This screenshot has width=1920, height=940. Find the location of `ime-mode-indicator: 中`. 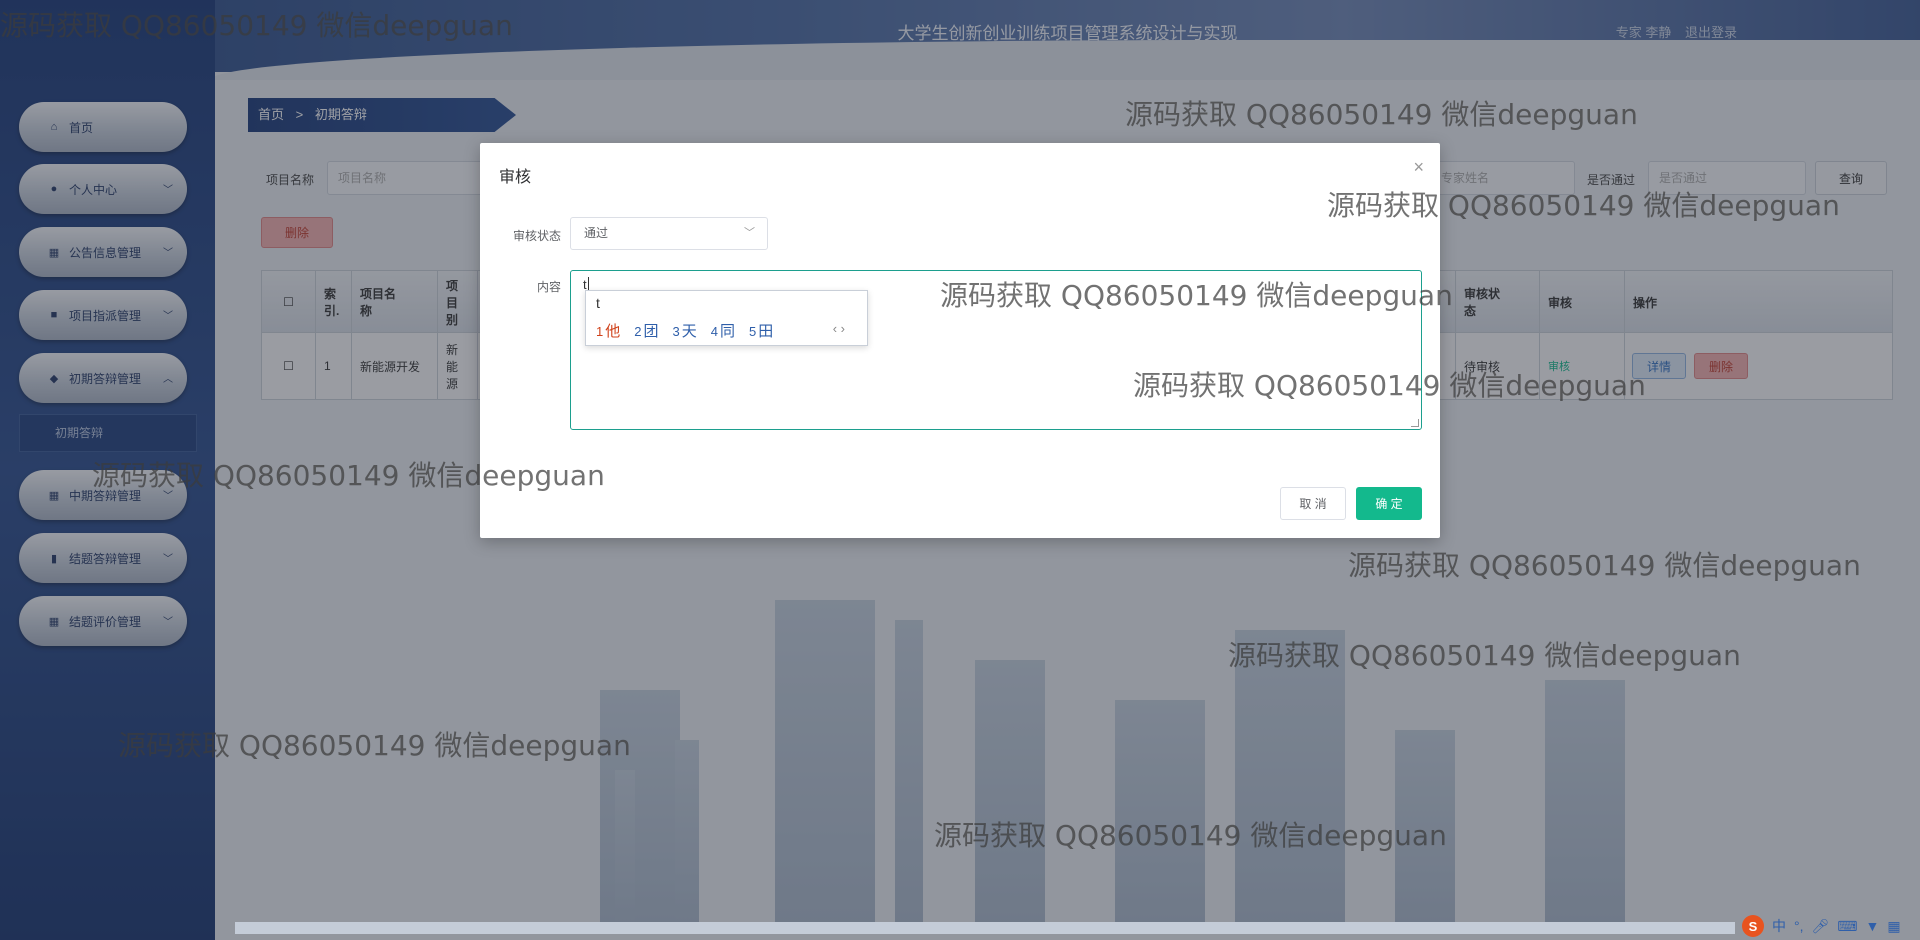

ime-mode-indicator: 中 is located at coordinates (1779, 926).